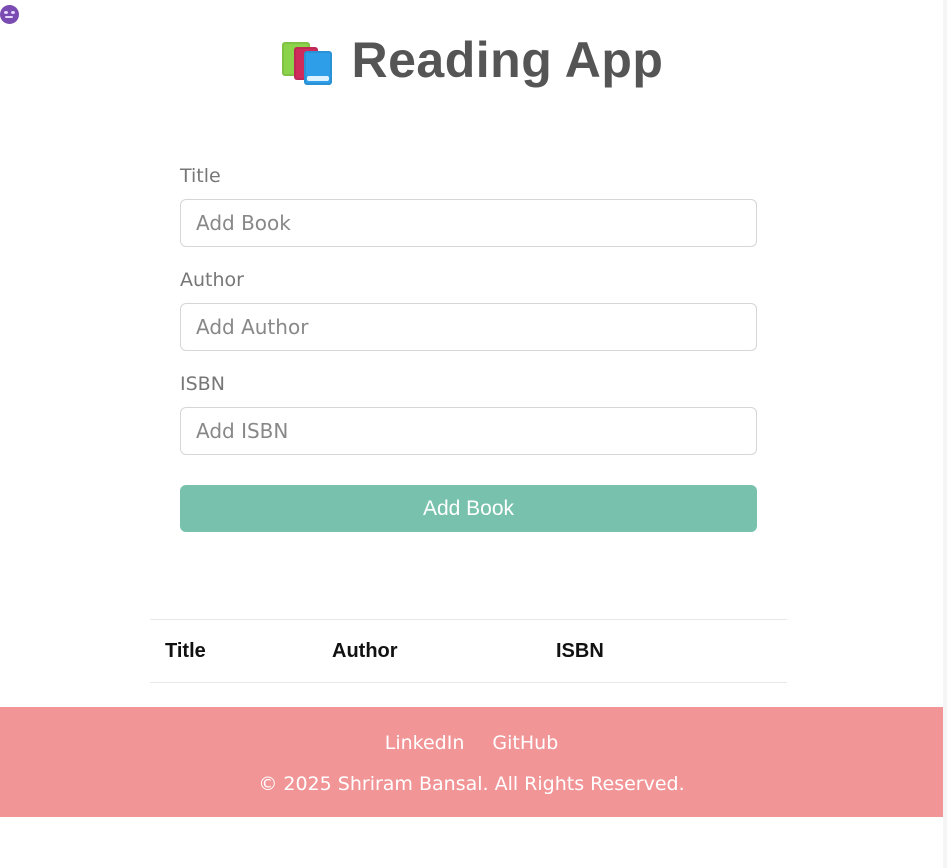  What do you see at coordinates (525, 743) in the screenshot?
I see `github-link: GitHub` at bounding box center [525, 743].